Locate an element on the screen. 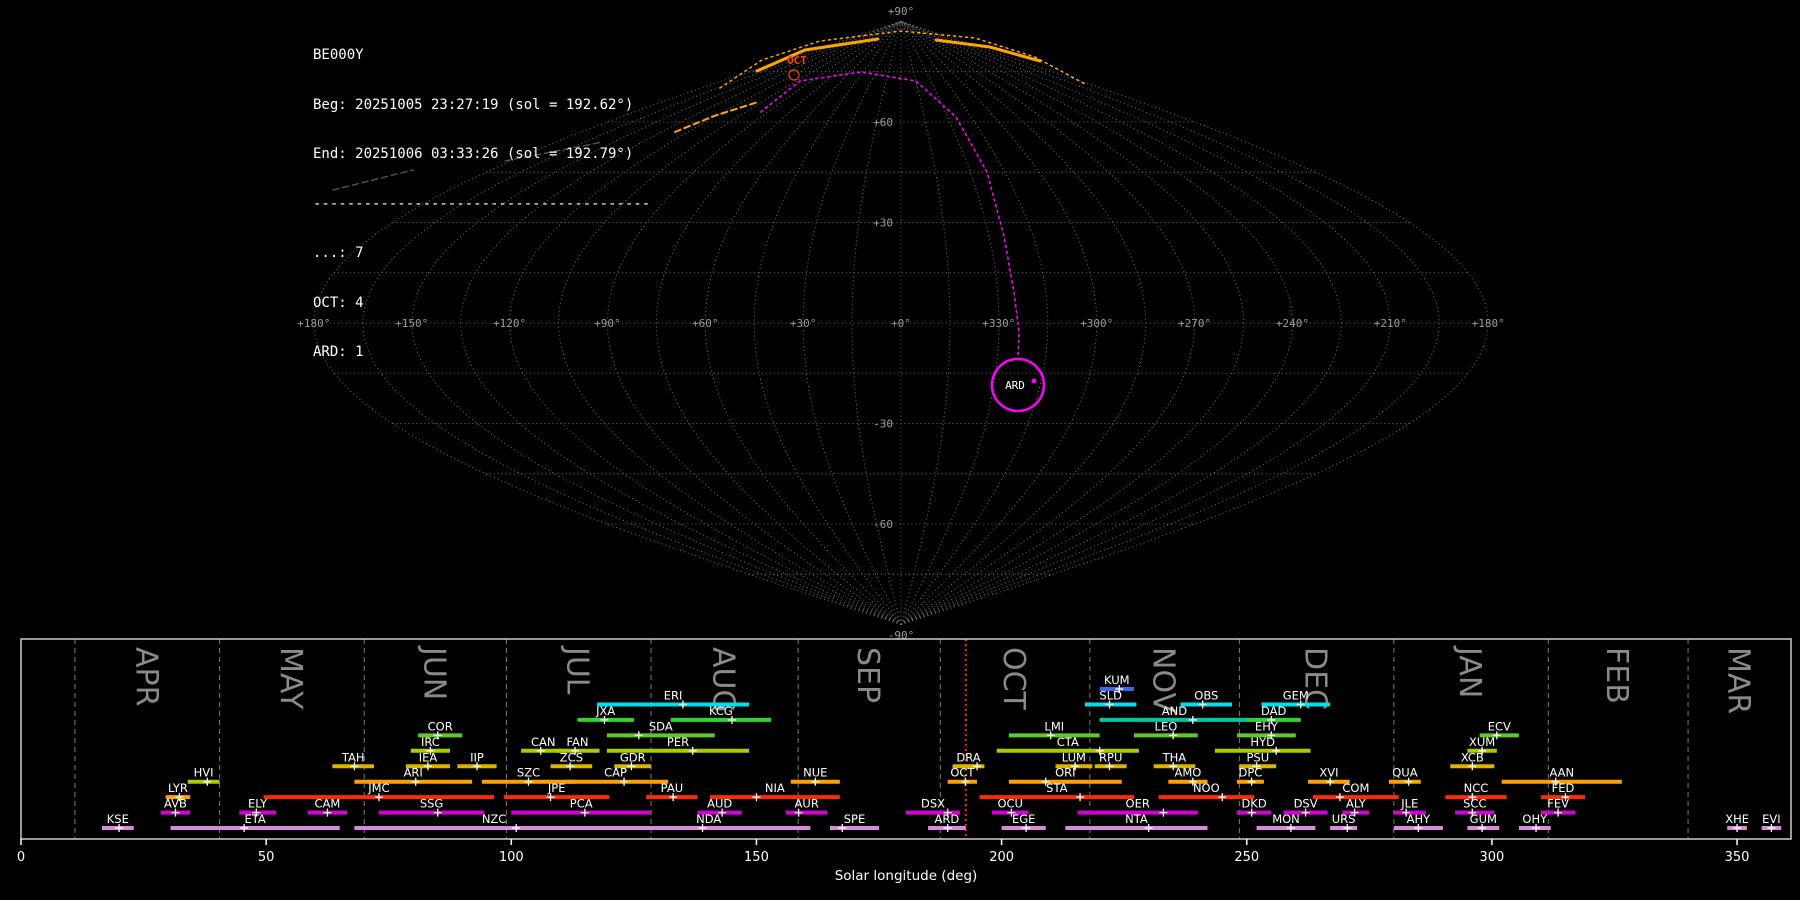  shower-label-EHY: EHY is located at coordinates (1267, 726).